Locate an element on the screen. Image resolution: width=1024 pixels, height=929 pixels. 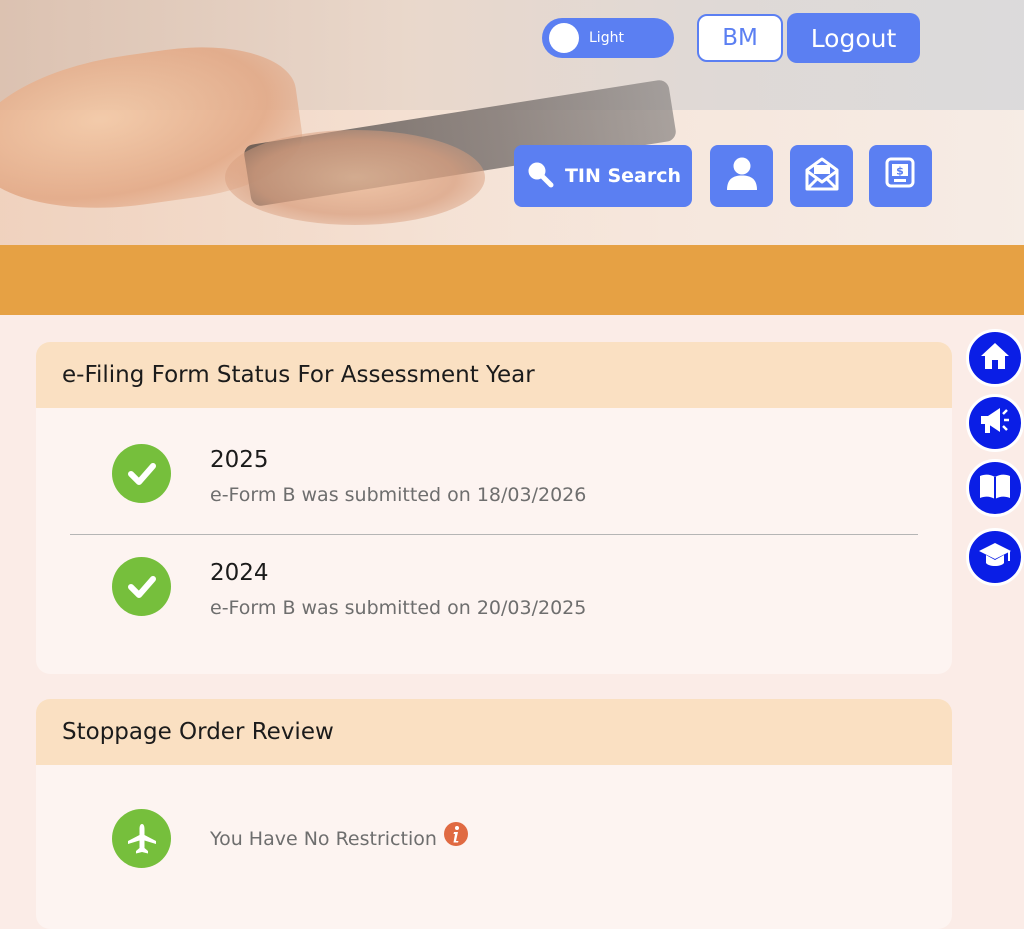
search-icon is located at coordinates (540, 176).